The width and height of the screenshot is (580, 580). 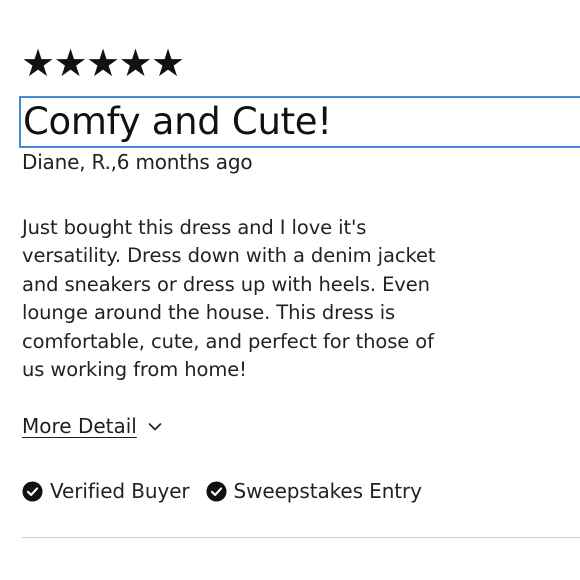 What do you see at coordinates (137, 162) in the screenshot?
I see `review-byline: Diane, R.,6 months ago` at bounding box center [137, 162].